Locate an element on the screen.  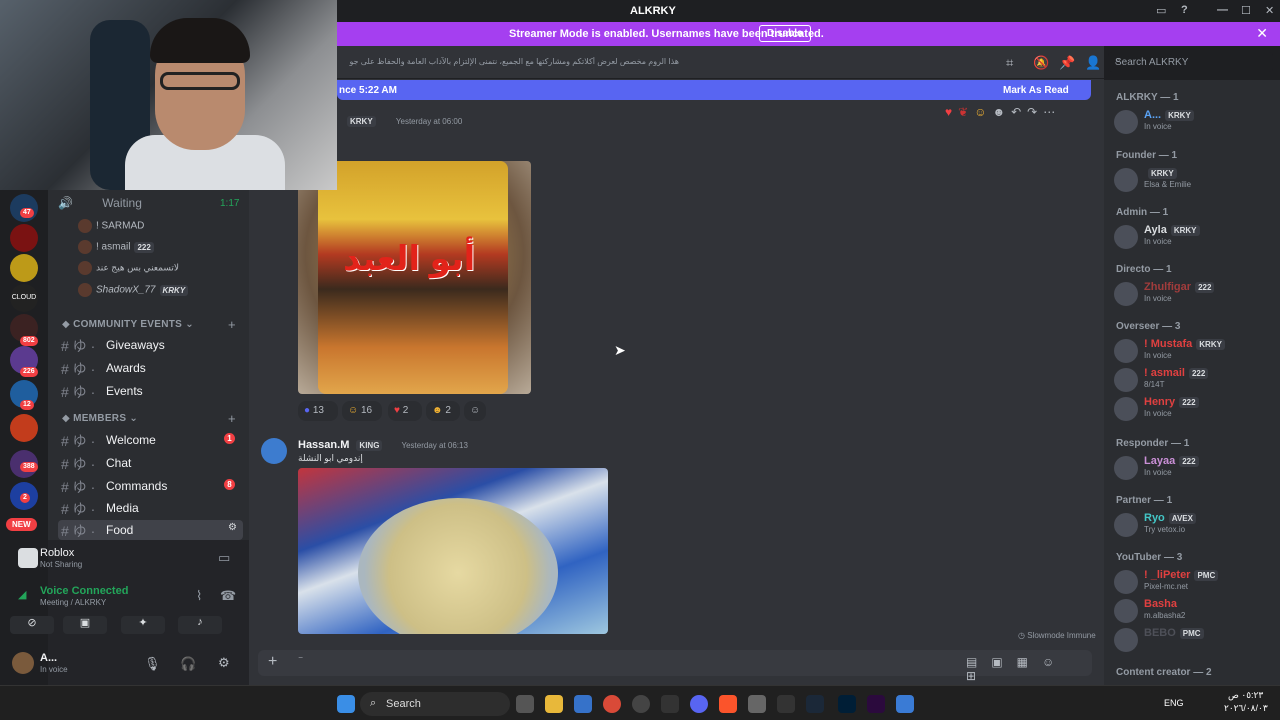
help-icon: ? is located at coordinates (1184, 10).